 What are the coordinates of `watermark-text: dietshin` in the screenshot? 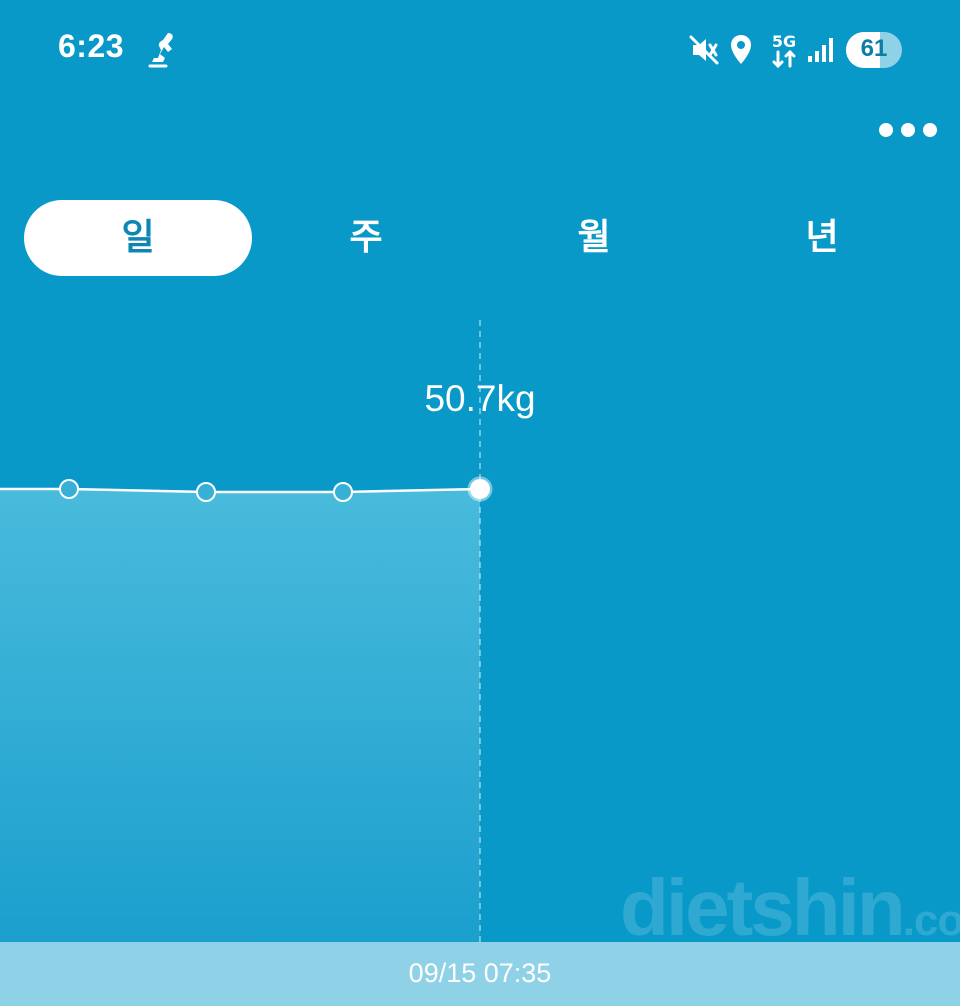 It's located at (763, 907).